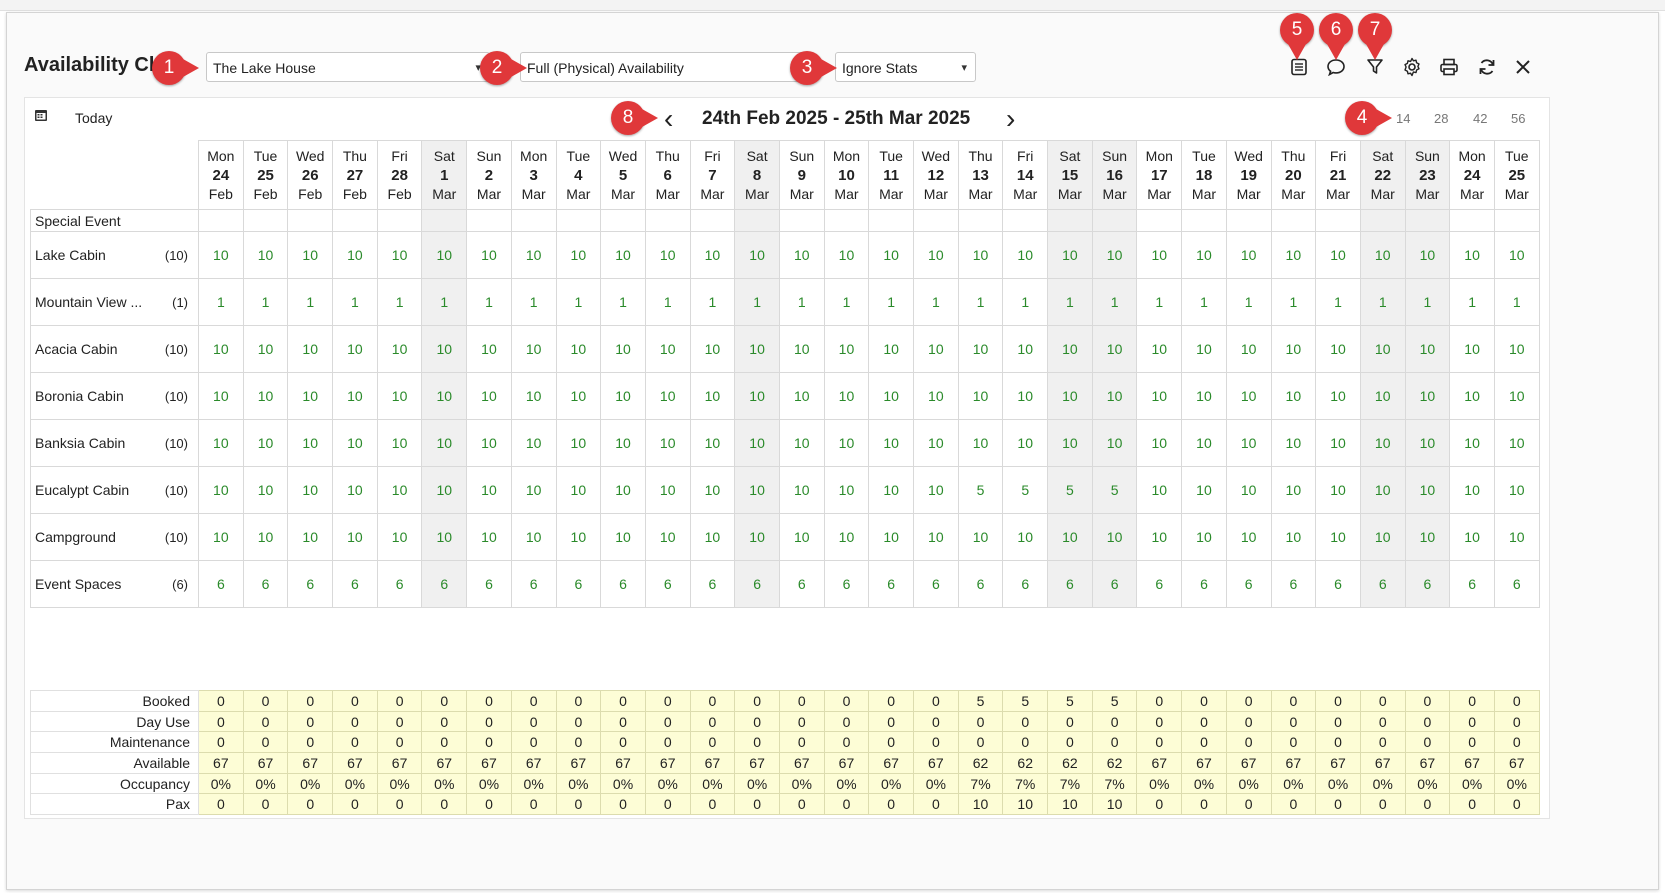 This screenshot has height=893, width=1665. I want to click on gear-icon, so click(1412, 67).